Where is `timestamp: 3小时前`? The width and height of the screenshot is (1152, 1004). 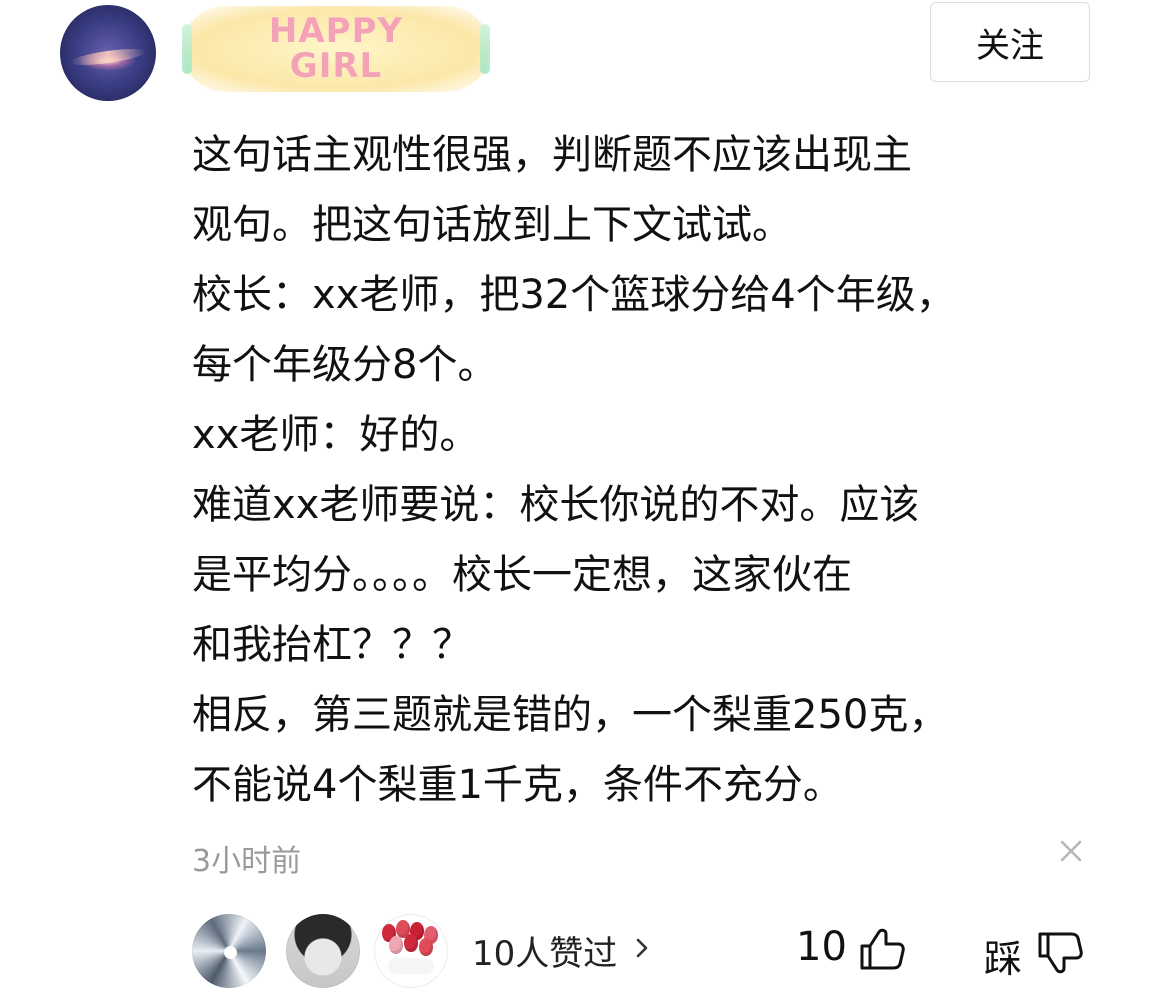
timestamp: 3小时前 is located at coordinates (247, 861).